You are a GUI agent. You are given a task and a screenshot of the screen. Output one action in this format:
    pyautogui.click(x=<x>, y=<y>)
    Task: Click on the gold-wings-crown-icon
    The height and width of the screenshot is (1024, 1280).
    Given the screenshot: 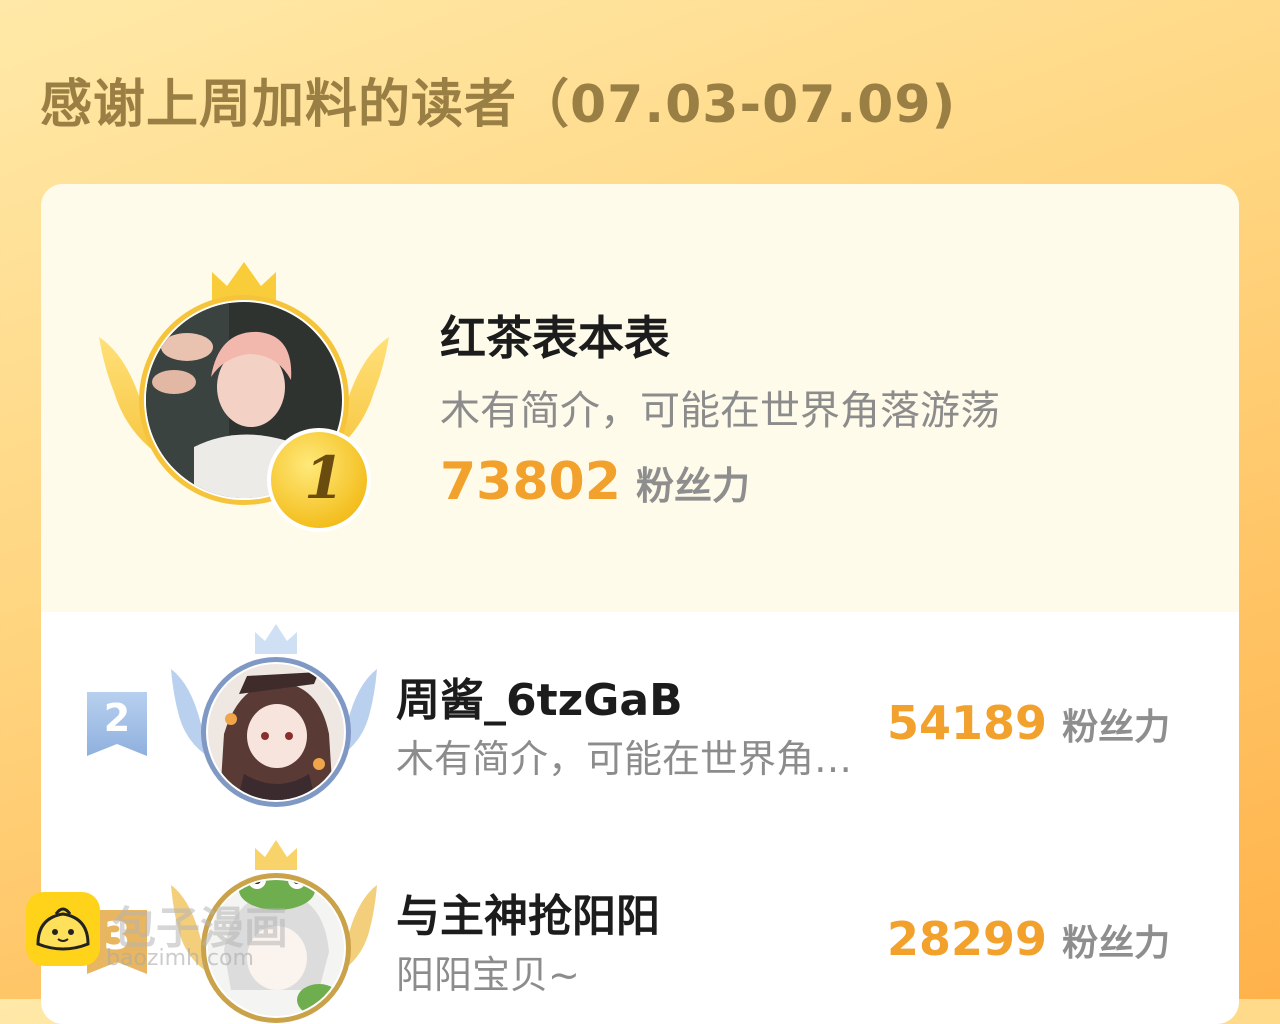 What is the action you would take?
    pyautogui.click(x=244, y=397)
    